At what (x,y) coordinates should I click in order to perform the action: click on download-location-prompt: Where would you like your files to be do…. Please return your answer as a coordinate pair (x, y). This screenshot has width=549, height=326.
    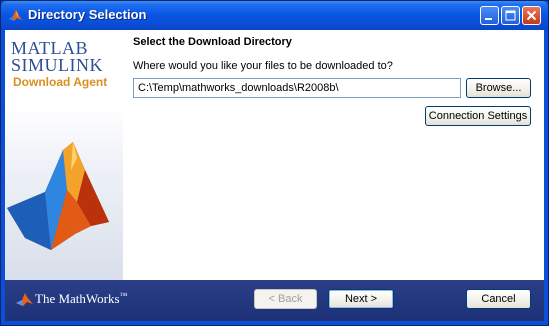
    Looking at the image, I should click on (263, 66).